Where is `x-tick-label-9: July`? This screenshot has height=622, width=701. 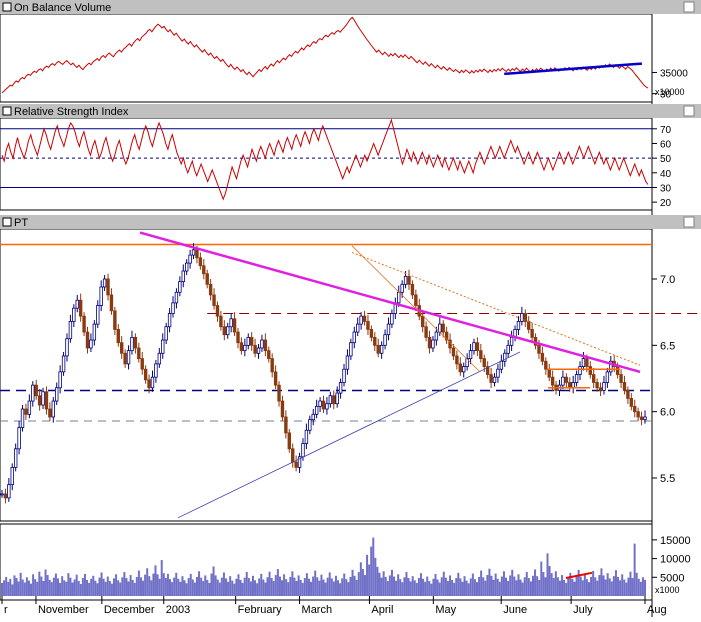
x-tick-label-9: July is located at coordinates (583, 610).